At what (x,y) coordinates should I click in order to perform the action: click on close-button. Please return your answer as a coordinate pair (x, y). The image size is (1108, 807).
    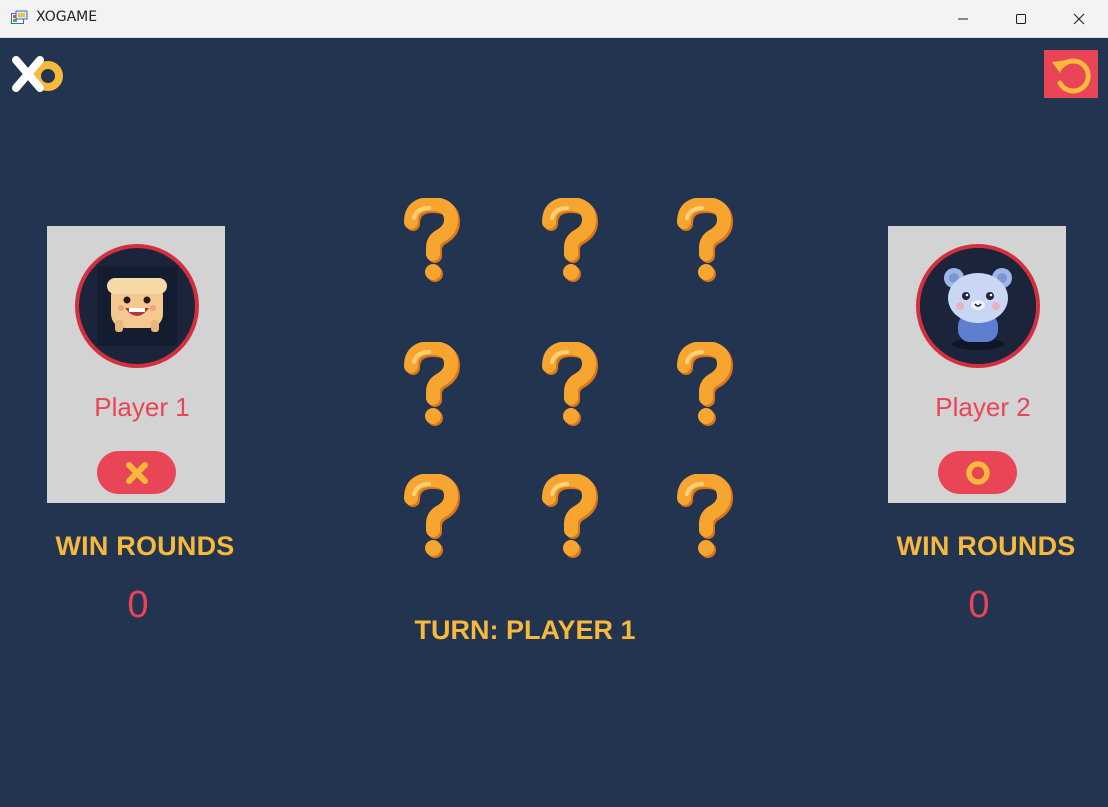
    Looking at the image, I should click on (1079, 19).